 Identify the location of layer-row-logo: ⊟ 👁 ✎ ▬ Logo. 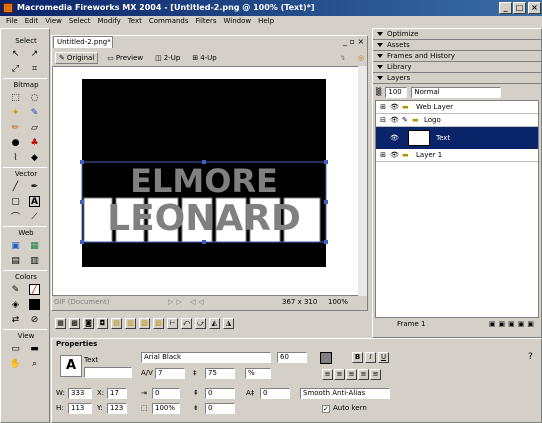
(457, 120).